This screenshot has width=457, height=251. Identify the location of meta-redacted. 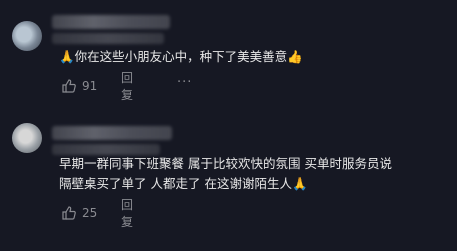
(108, 38).